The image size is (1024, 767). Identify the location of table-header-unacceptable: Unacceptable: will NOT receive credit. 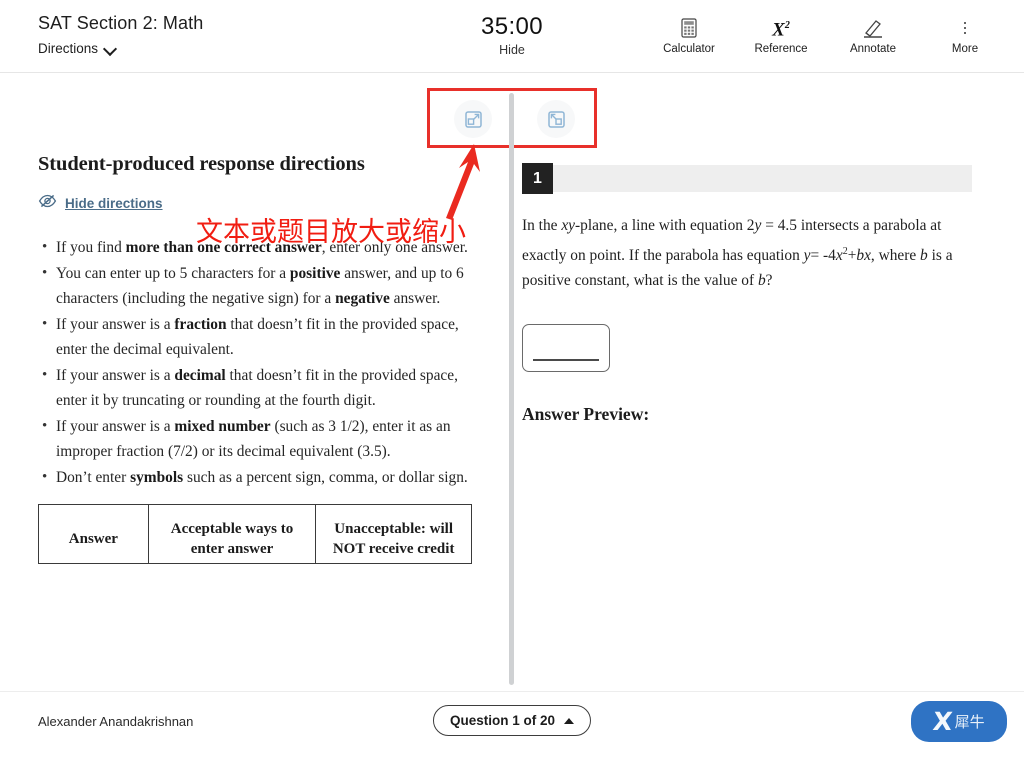
(393, 534).